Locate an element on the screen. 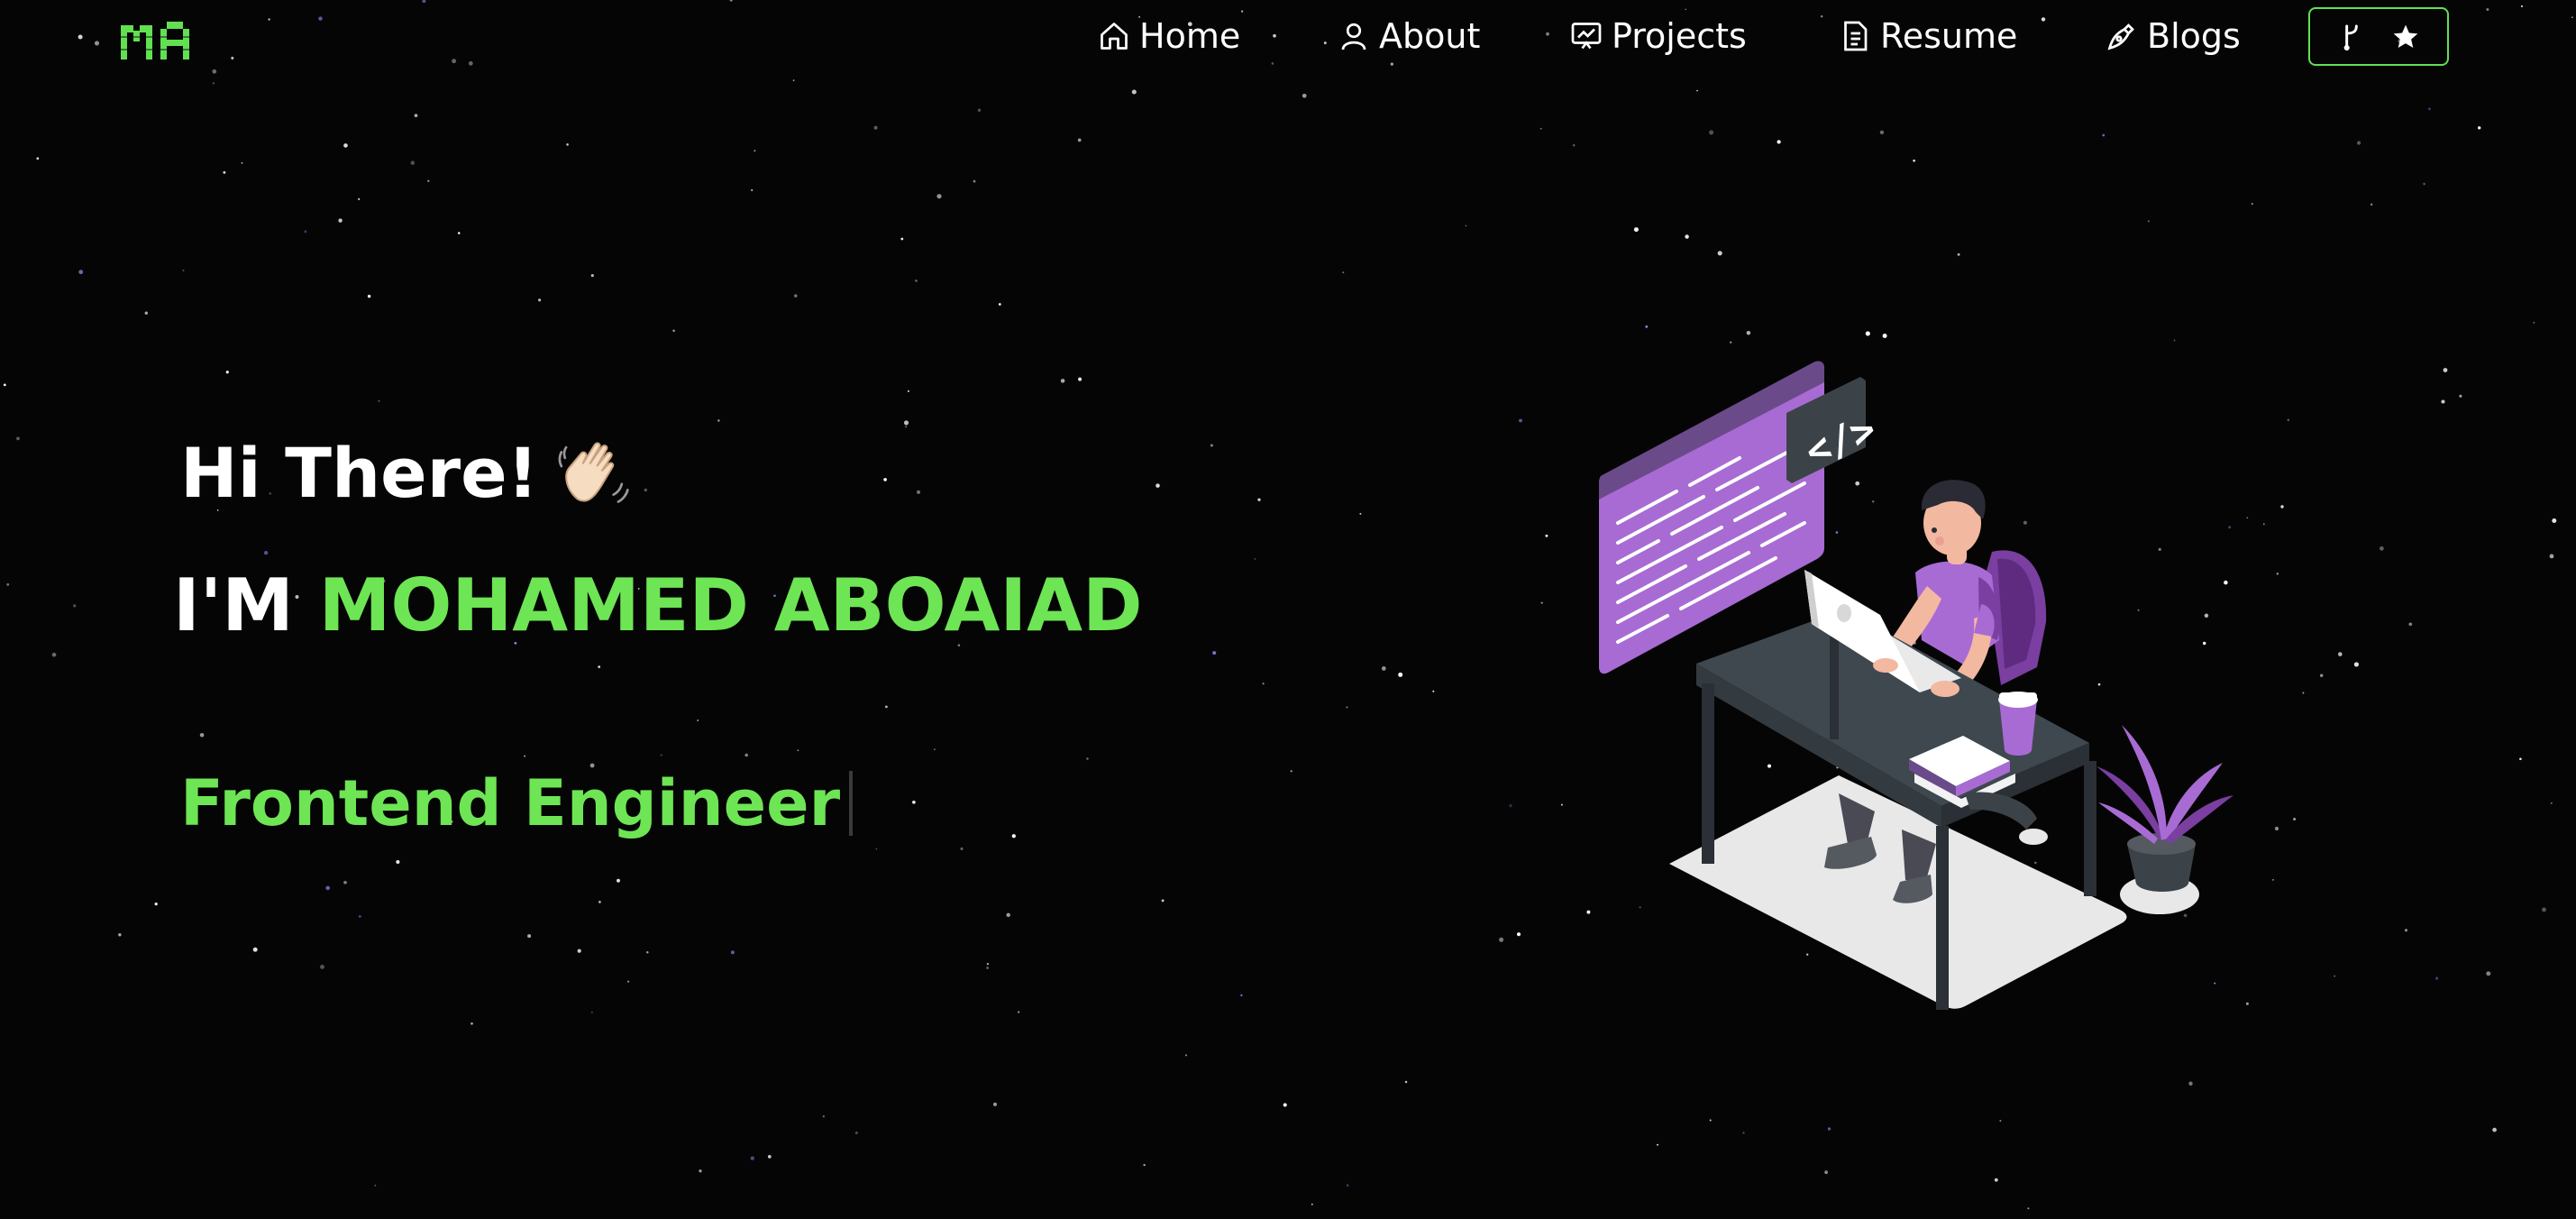 This screenshot has width=2576, height=1219. greeting-text: Hi There! is located at coordinates (359, 473).